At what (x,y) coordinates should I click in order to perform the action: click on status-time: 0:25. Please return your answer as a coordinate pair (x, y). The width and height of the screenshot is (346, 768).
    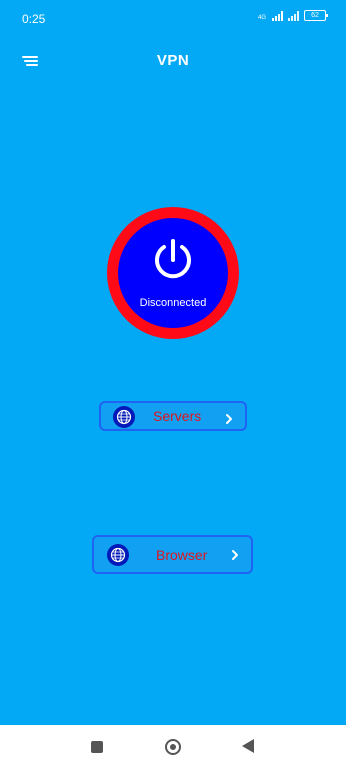
    Looking at the image, I should click on (34, 19).